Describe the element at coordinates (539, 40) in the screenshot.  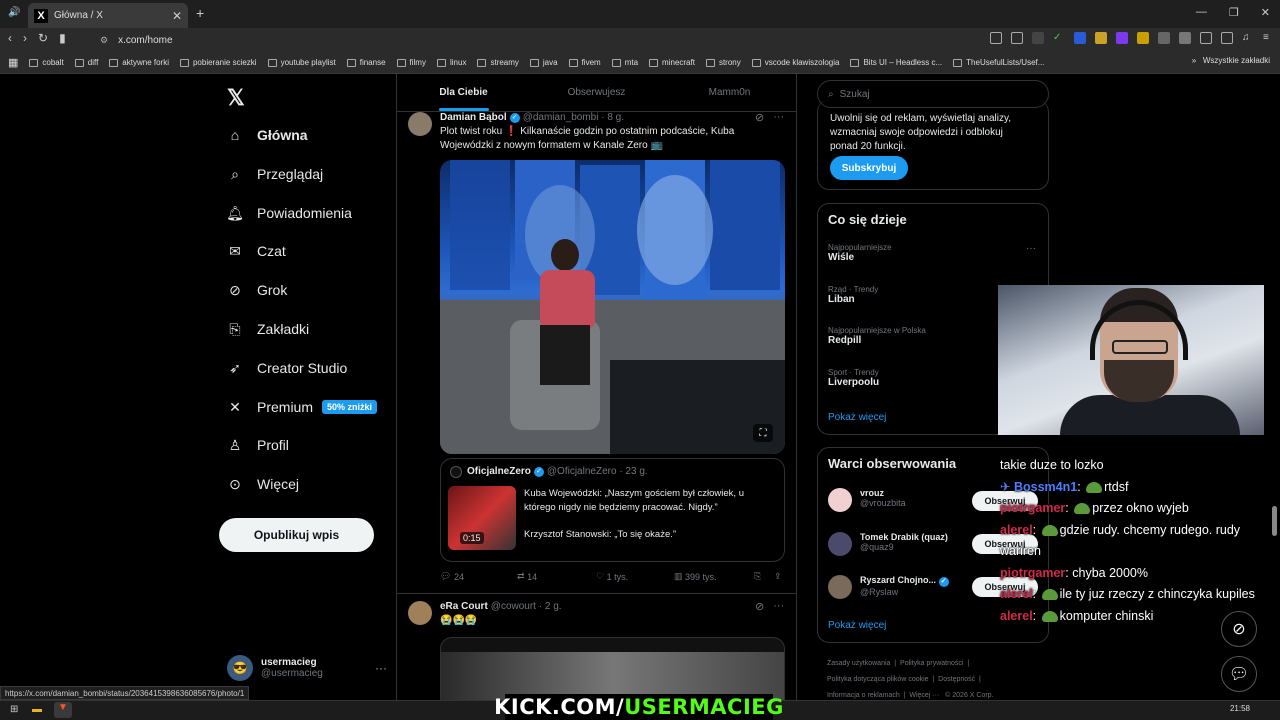
I see `url-field: ⚙ x.com/home` at that location.